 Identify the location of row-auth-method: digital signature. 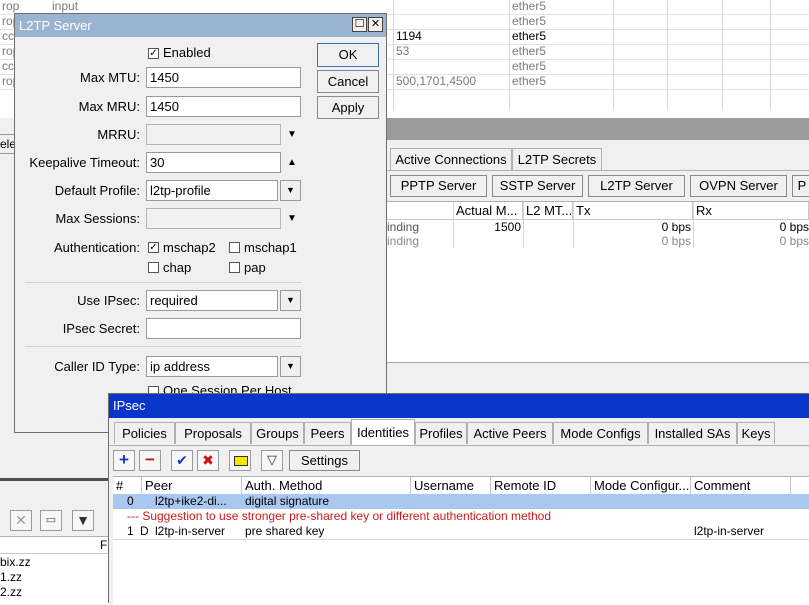
(287, 501).